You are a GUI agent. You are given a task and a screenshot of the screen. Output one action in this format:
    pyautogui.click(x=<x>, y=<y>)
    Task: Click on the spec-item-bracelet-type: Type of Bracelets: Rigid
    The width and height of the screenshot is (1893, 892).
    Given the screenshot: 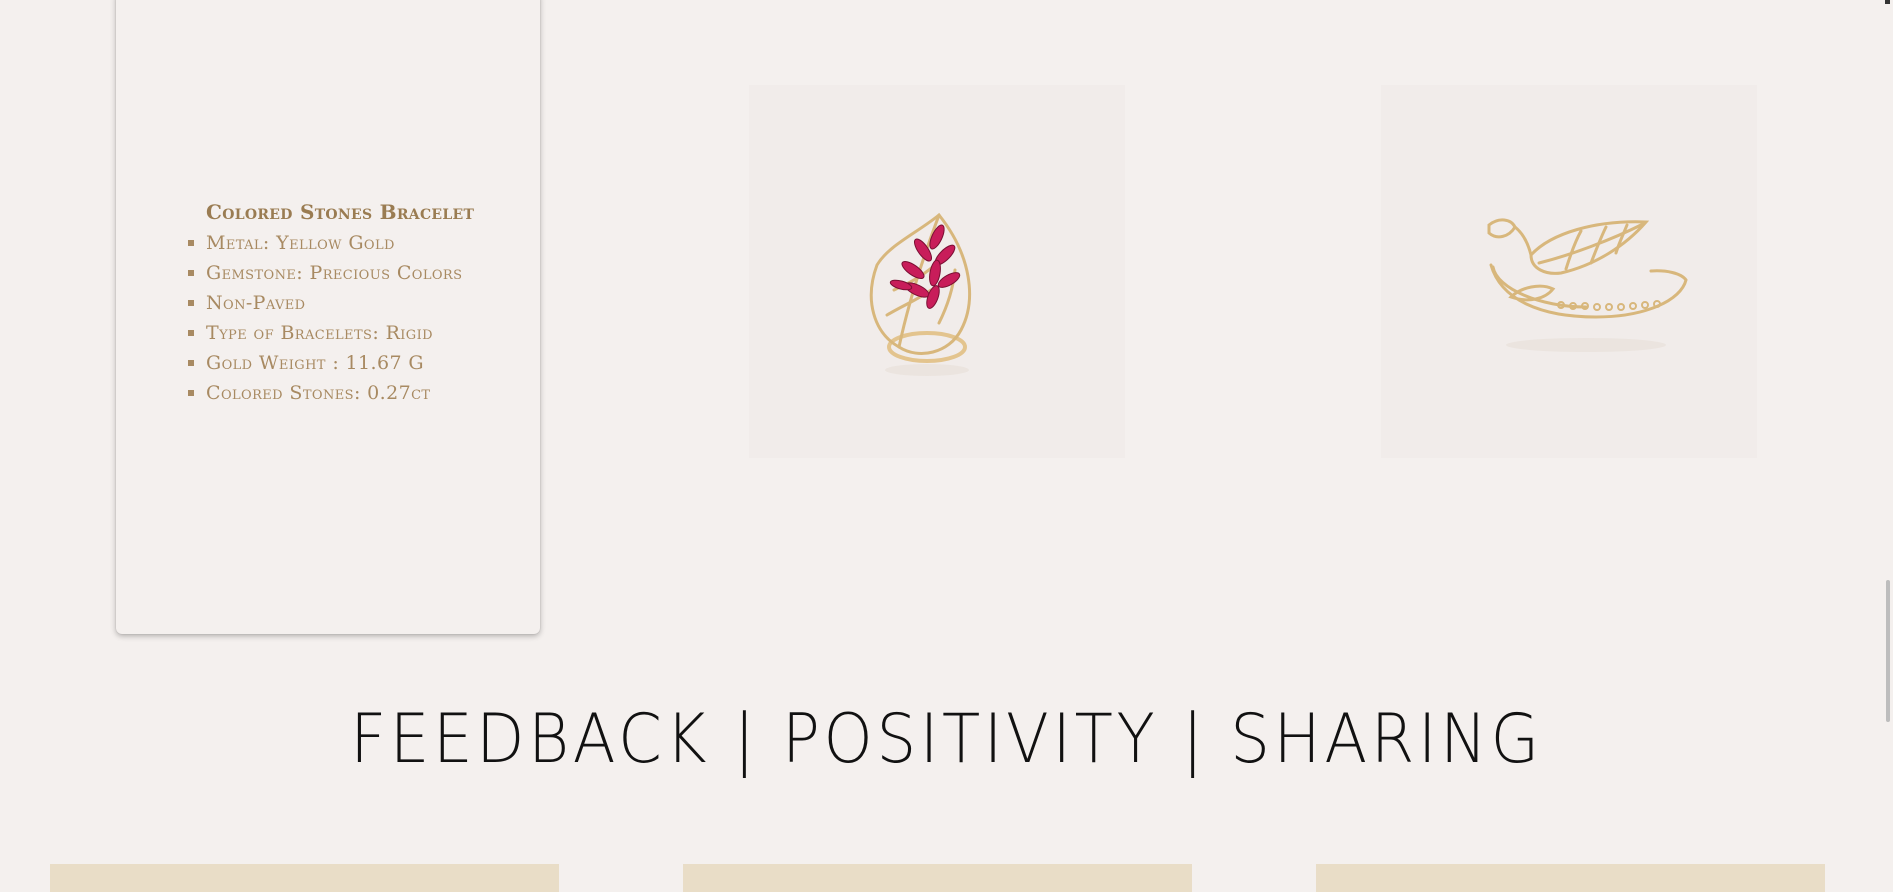 What is the action you would take?
    pyautogui.click(x=325, y=333)
    